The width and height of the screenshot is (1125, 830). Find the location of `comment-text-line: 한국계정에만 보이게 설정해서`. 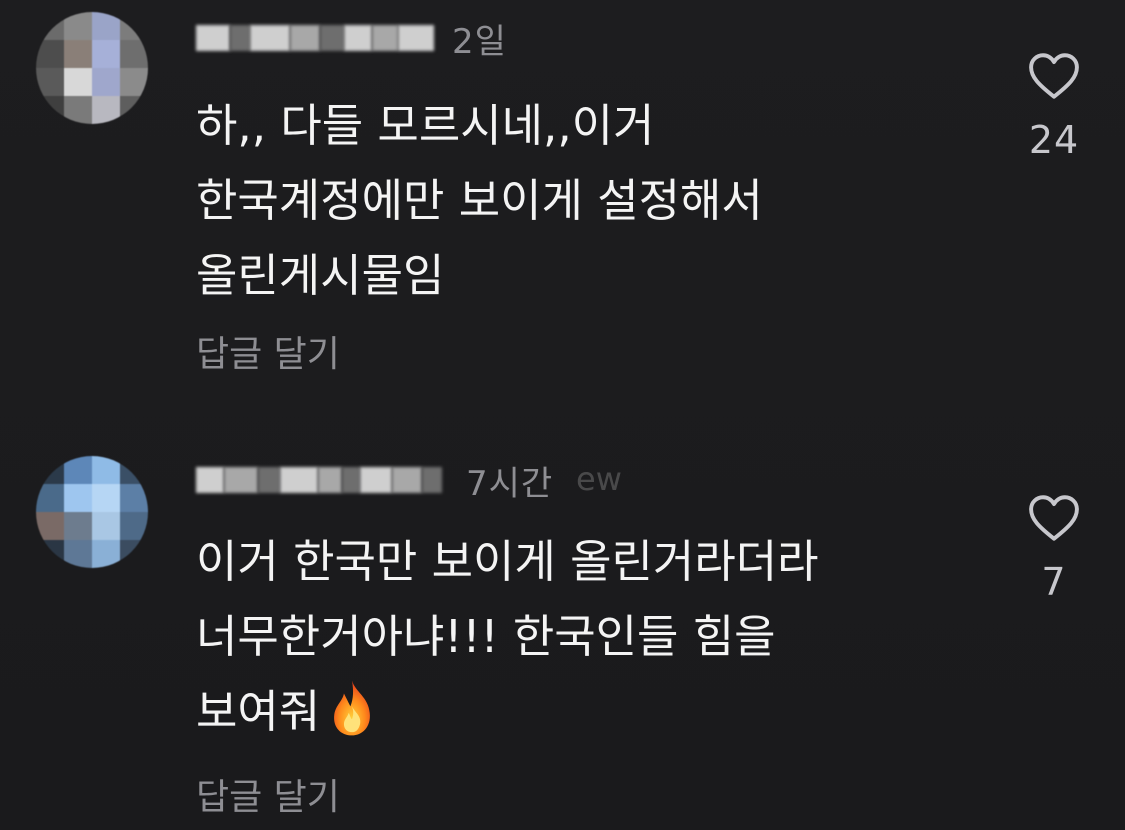

comment-text-line: 한국계정에만 보이게 설정해서 is located at coordinates (479, 200).